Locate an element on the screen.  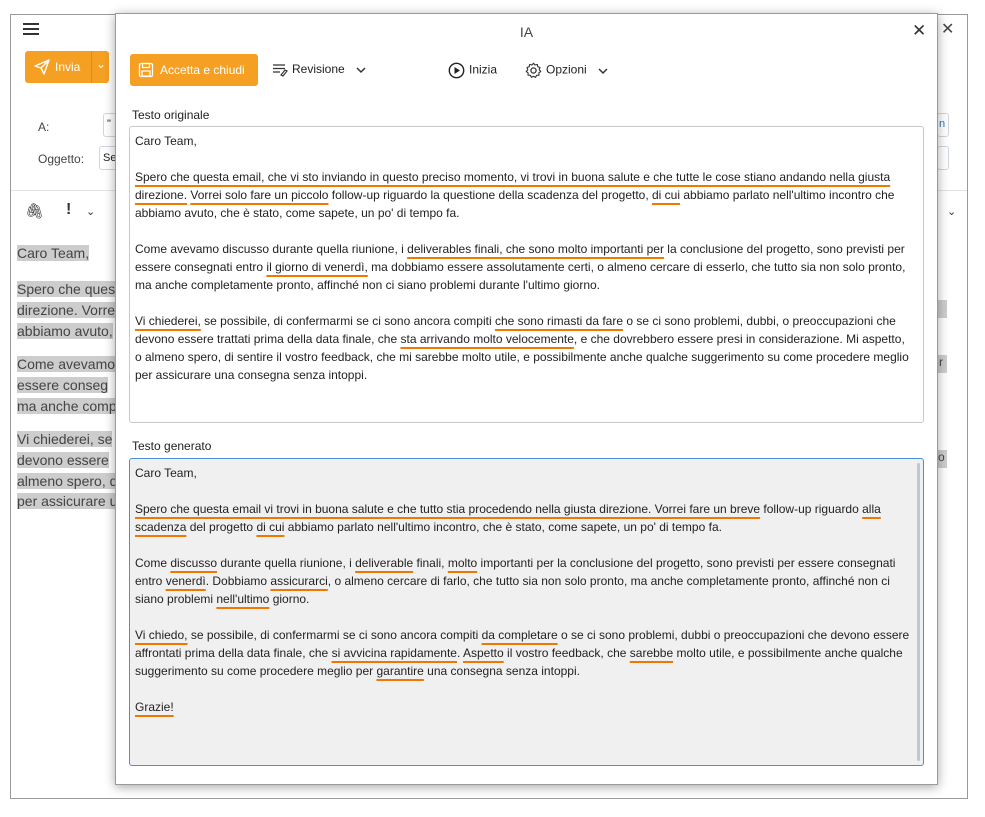
text-segment: durante quella riunione, i is located at coordinates (286, 563).